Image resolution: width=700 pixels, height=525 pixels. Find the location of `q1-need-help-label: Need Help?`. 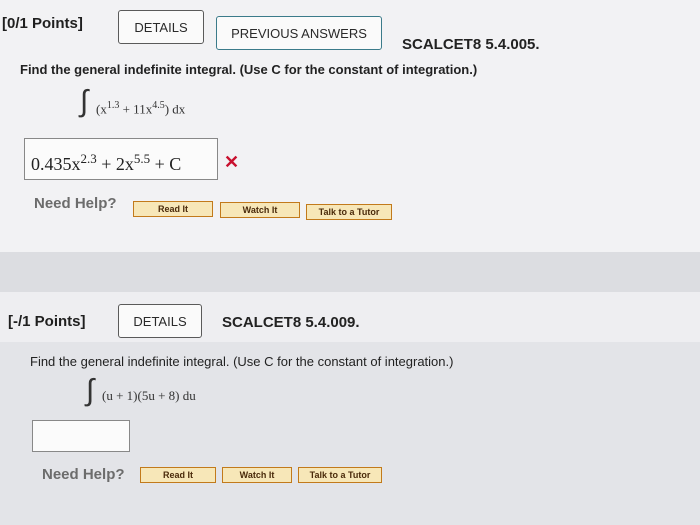

q1-need-help-label: Need Help? is located at coordinates (75, 203).